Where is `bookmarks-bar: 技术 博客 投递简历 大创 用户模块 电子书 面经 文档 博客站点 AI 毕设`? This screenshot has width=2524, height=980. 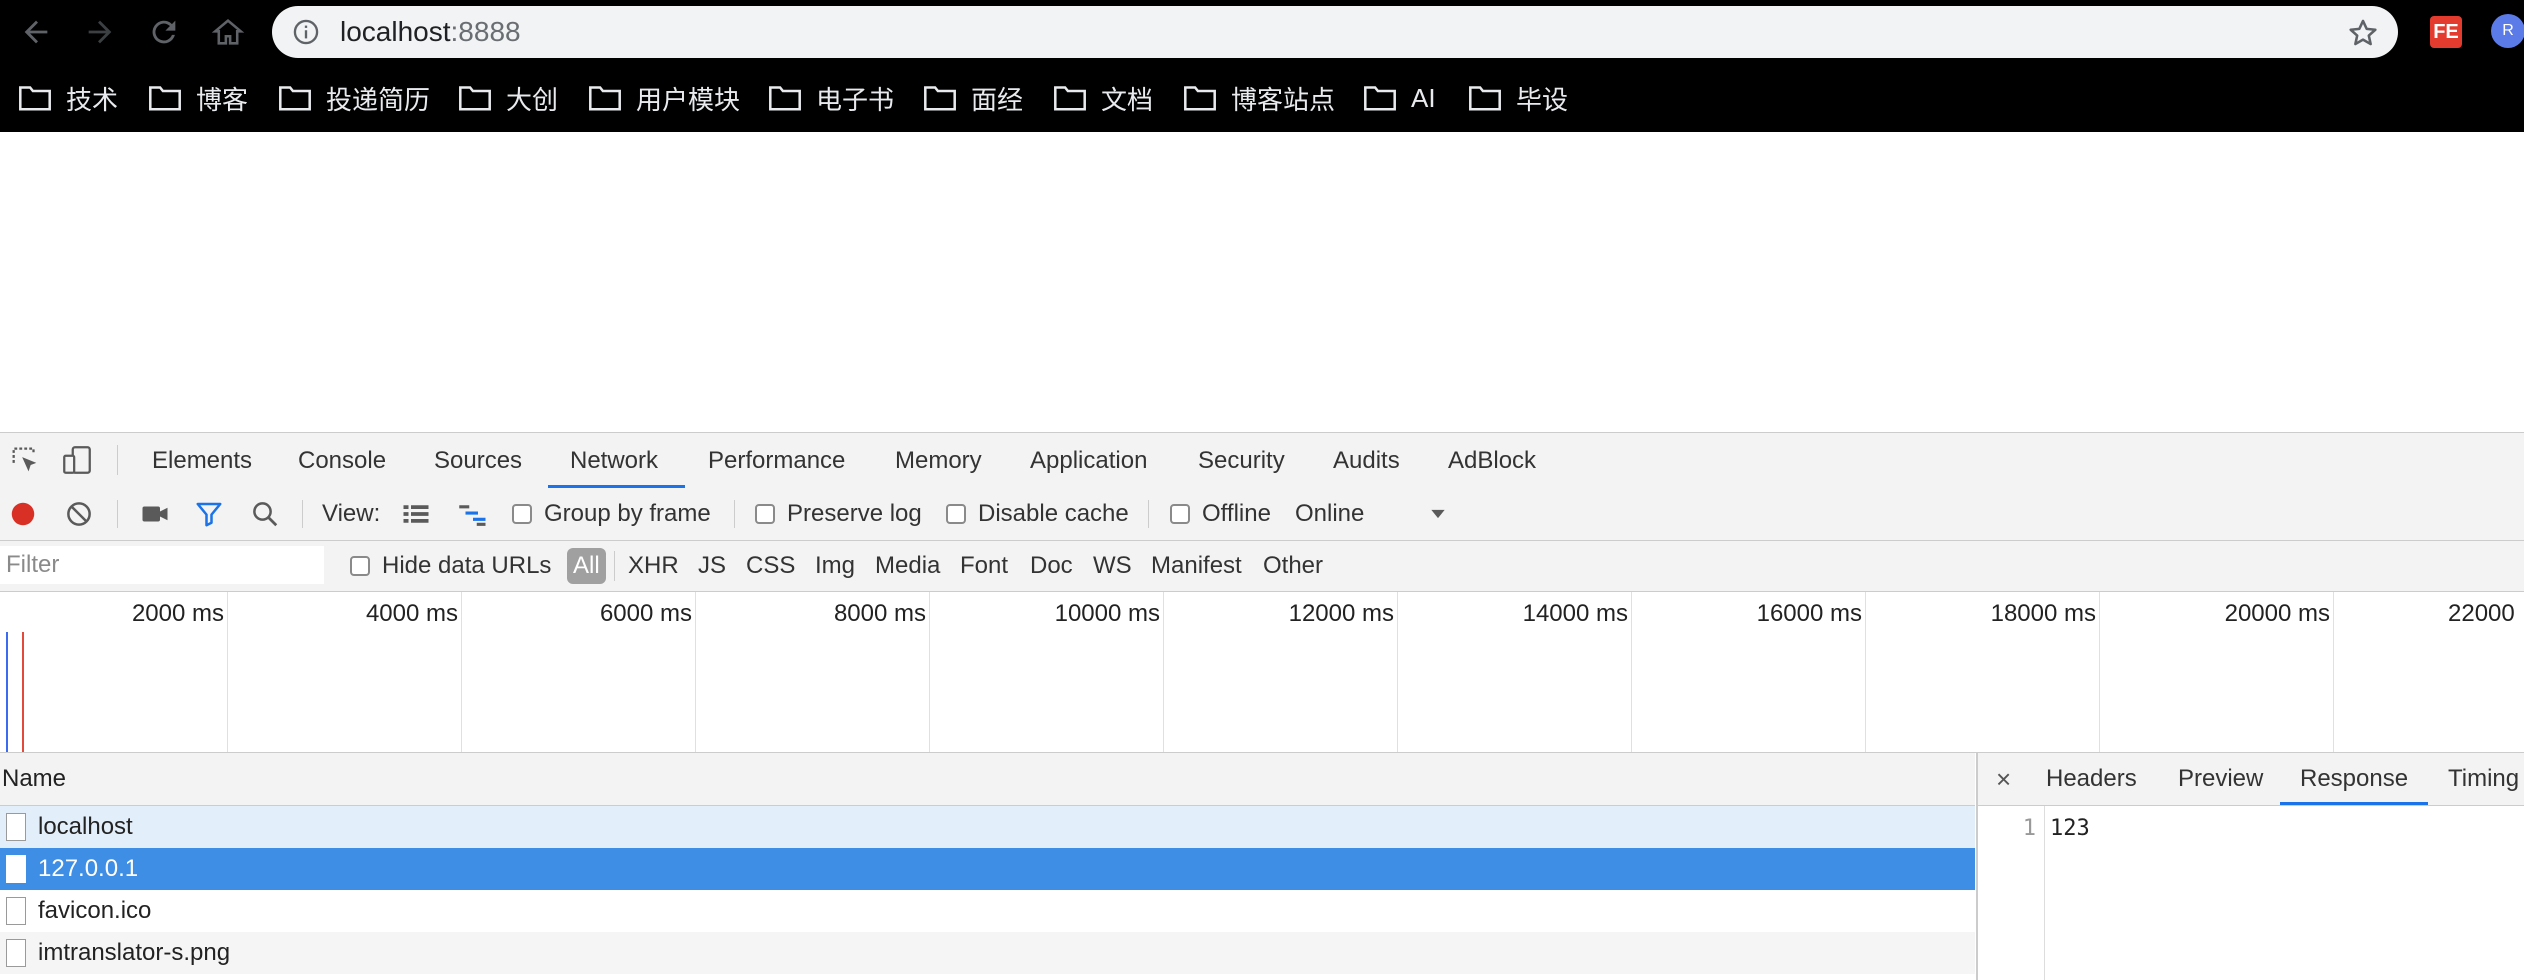
bookmarks-bar: 技术 博客 投递简历 大创 用户模块 电子书 面经 文档 博客站点 AI 毕设 is located at coordinates (1262, 98).